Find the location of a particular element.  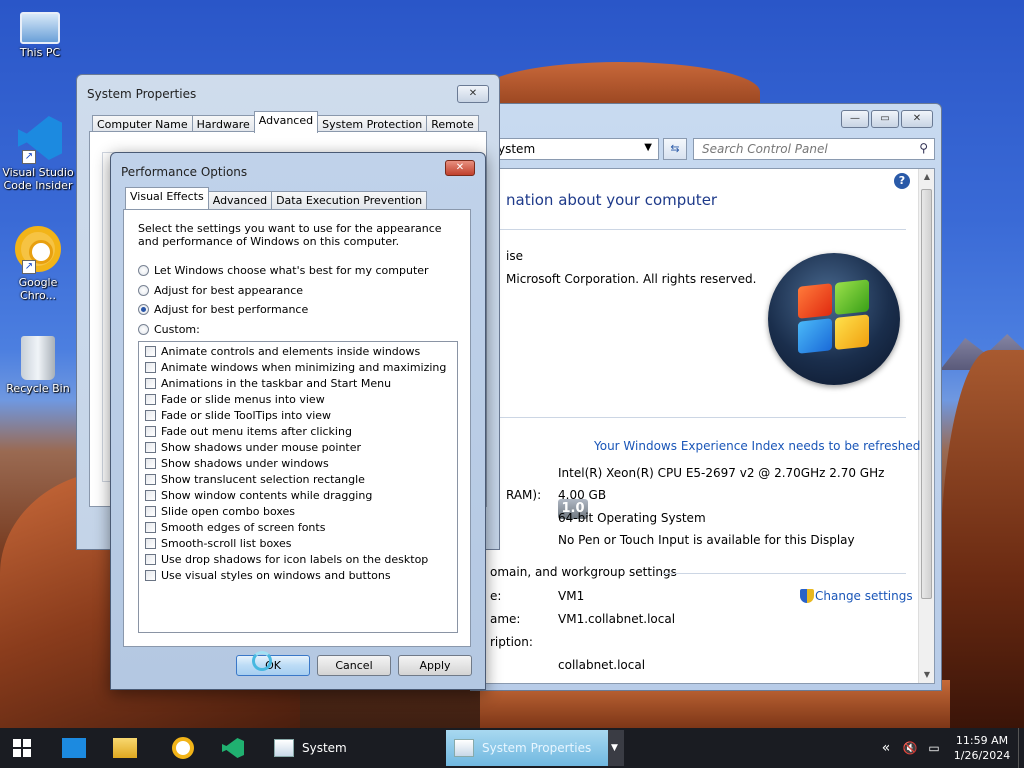

help-icon: ? is located at coordinates (902, 181).